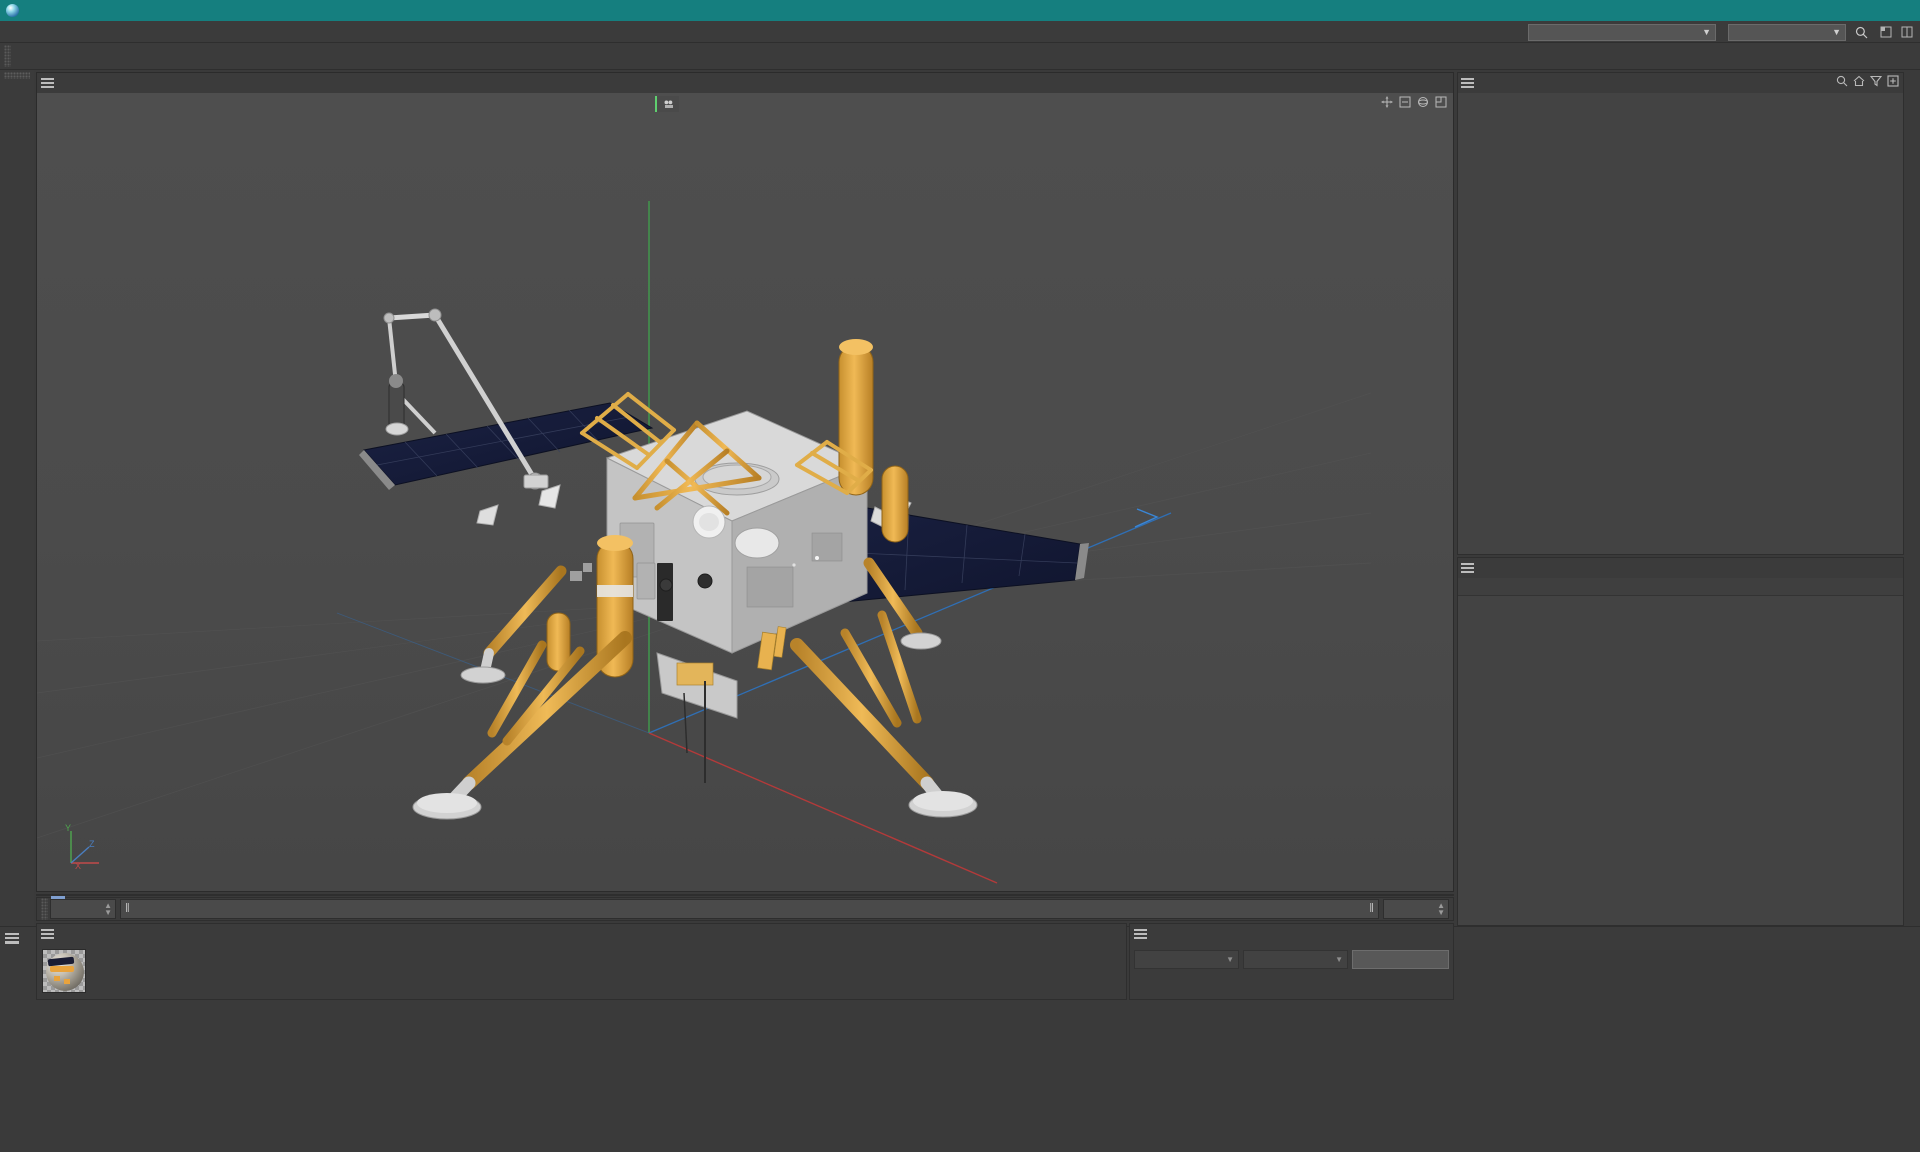 Image resolution: width=1920 pixels, height=1152 pixels. I want to click on minimize-button, so click(1805, 10).